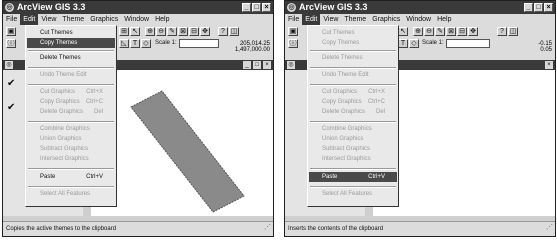  Describe the element at coordinates (166, 43) in the screenshot. I see `scale-label: Scale 1:` at that location.